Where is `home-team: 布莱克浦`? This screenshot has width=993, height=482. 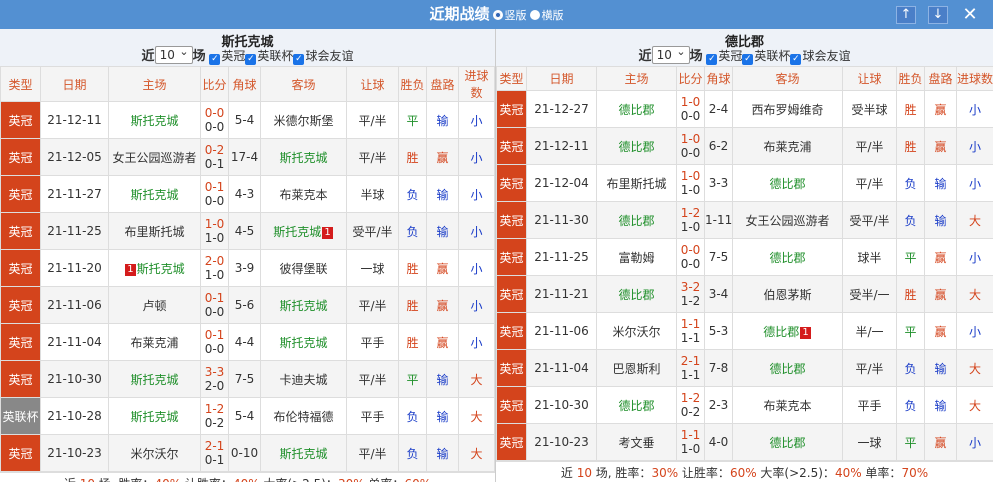
home-team: 布莱克浦 is located at coordinates (154, 343).